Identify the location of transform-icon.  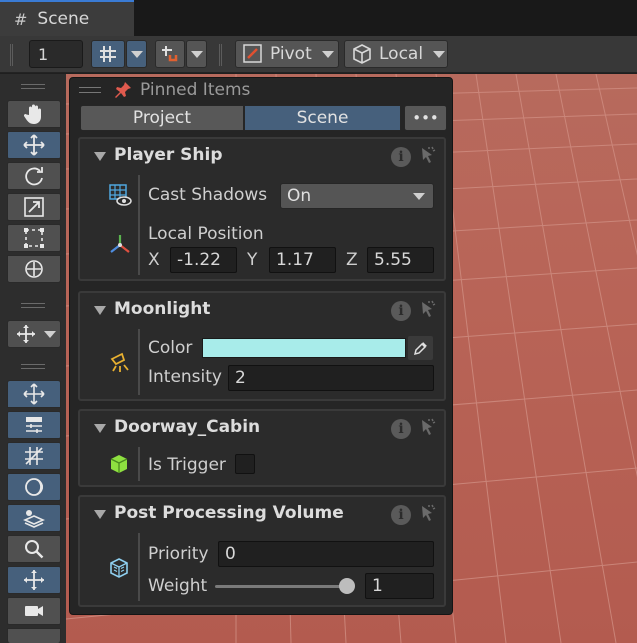
(34, 269).